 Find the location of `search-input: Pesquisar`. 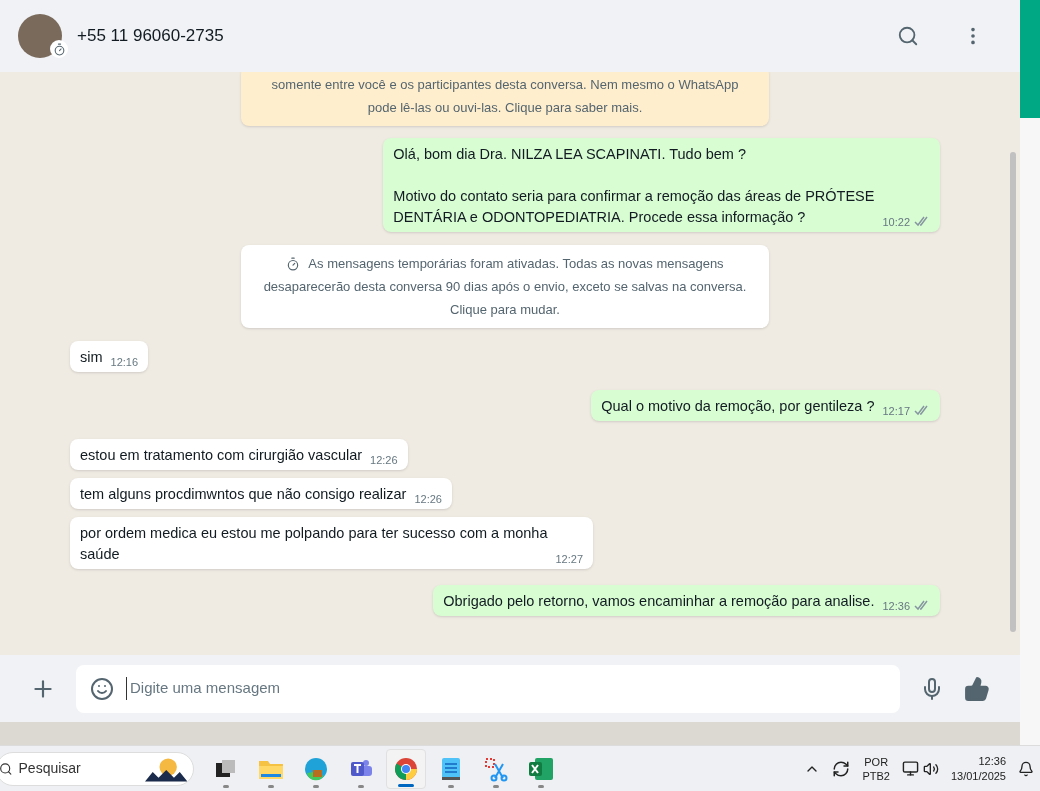

search-input: Pesquisar is located at coordinates (78, 768).